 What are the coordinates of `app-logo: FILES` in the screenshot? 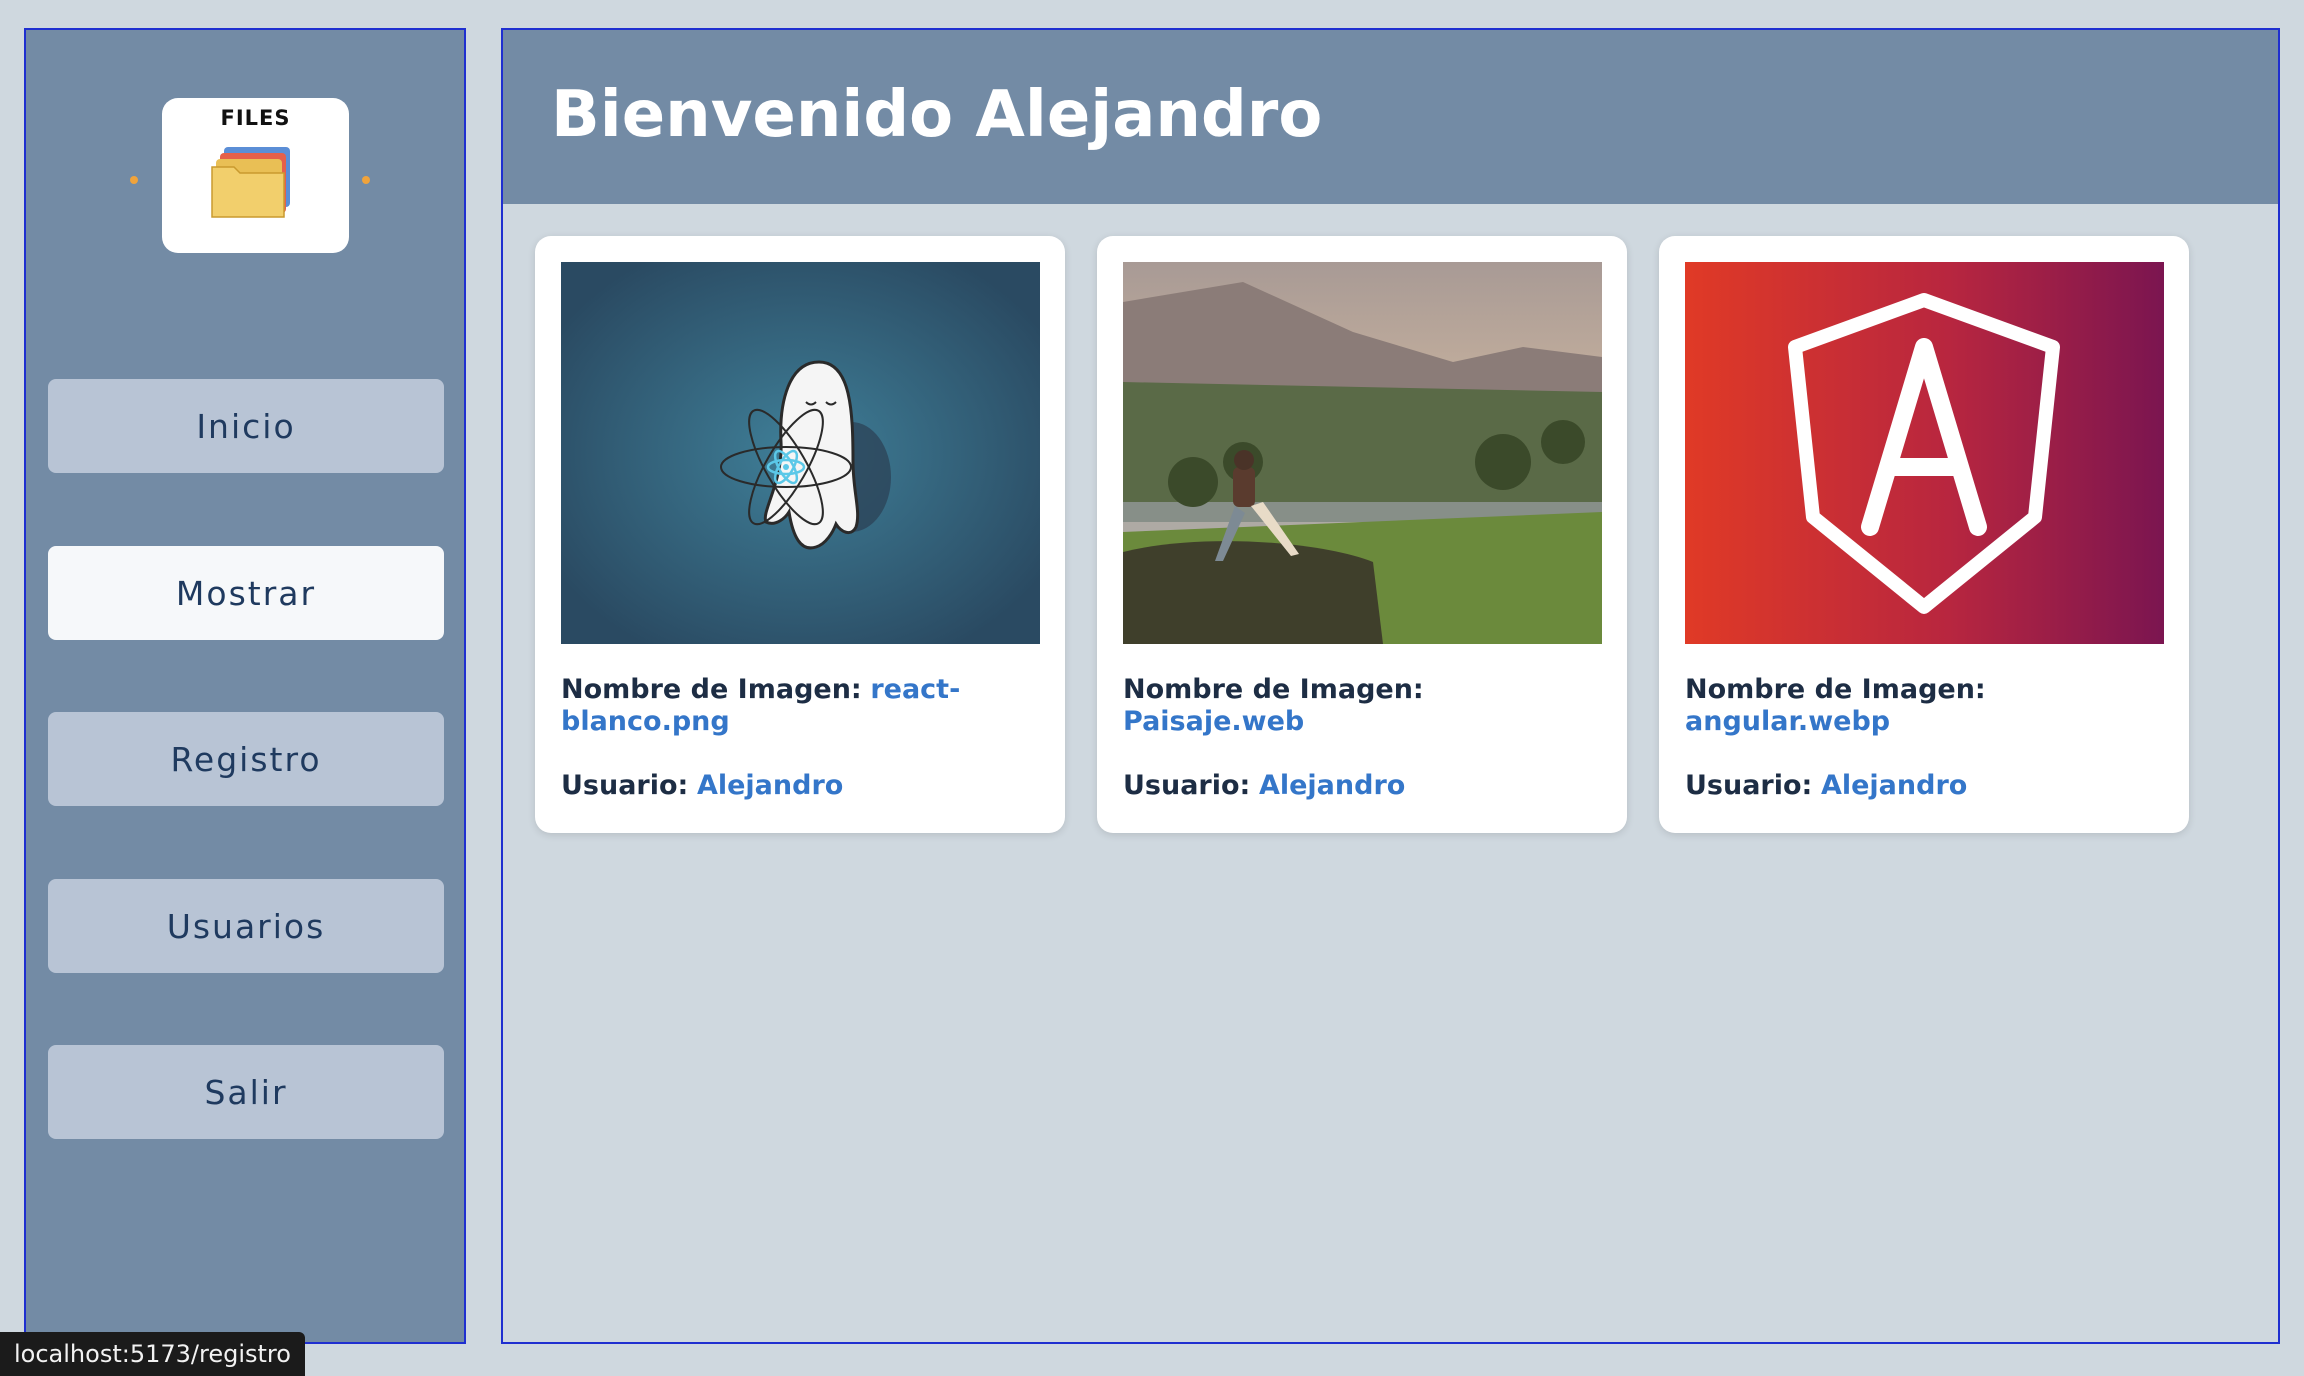 It's located at (255, 175).